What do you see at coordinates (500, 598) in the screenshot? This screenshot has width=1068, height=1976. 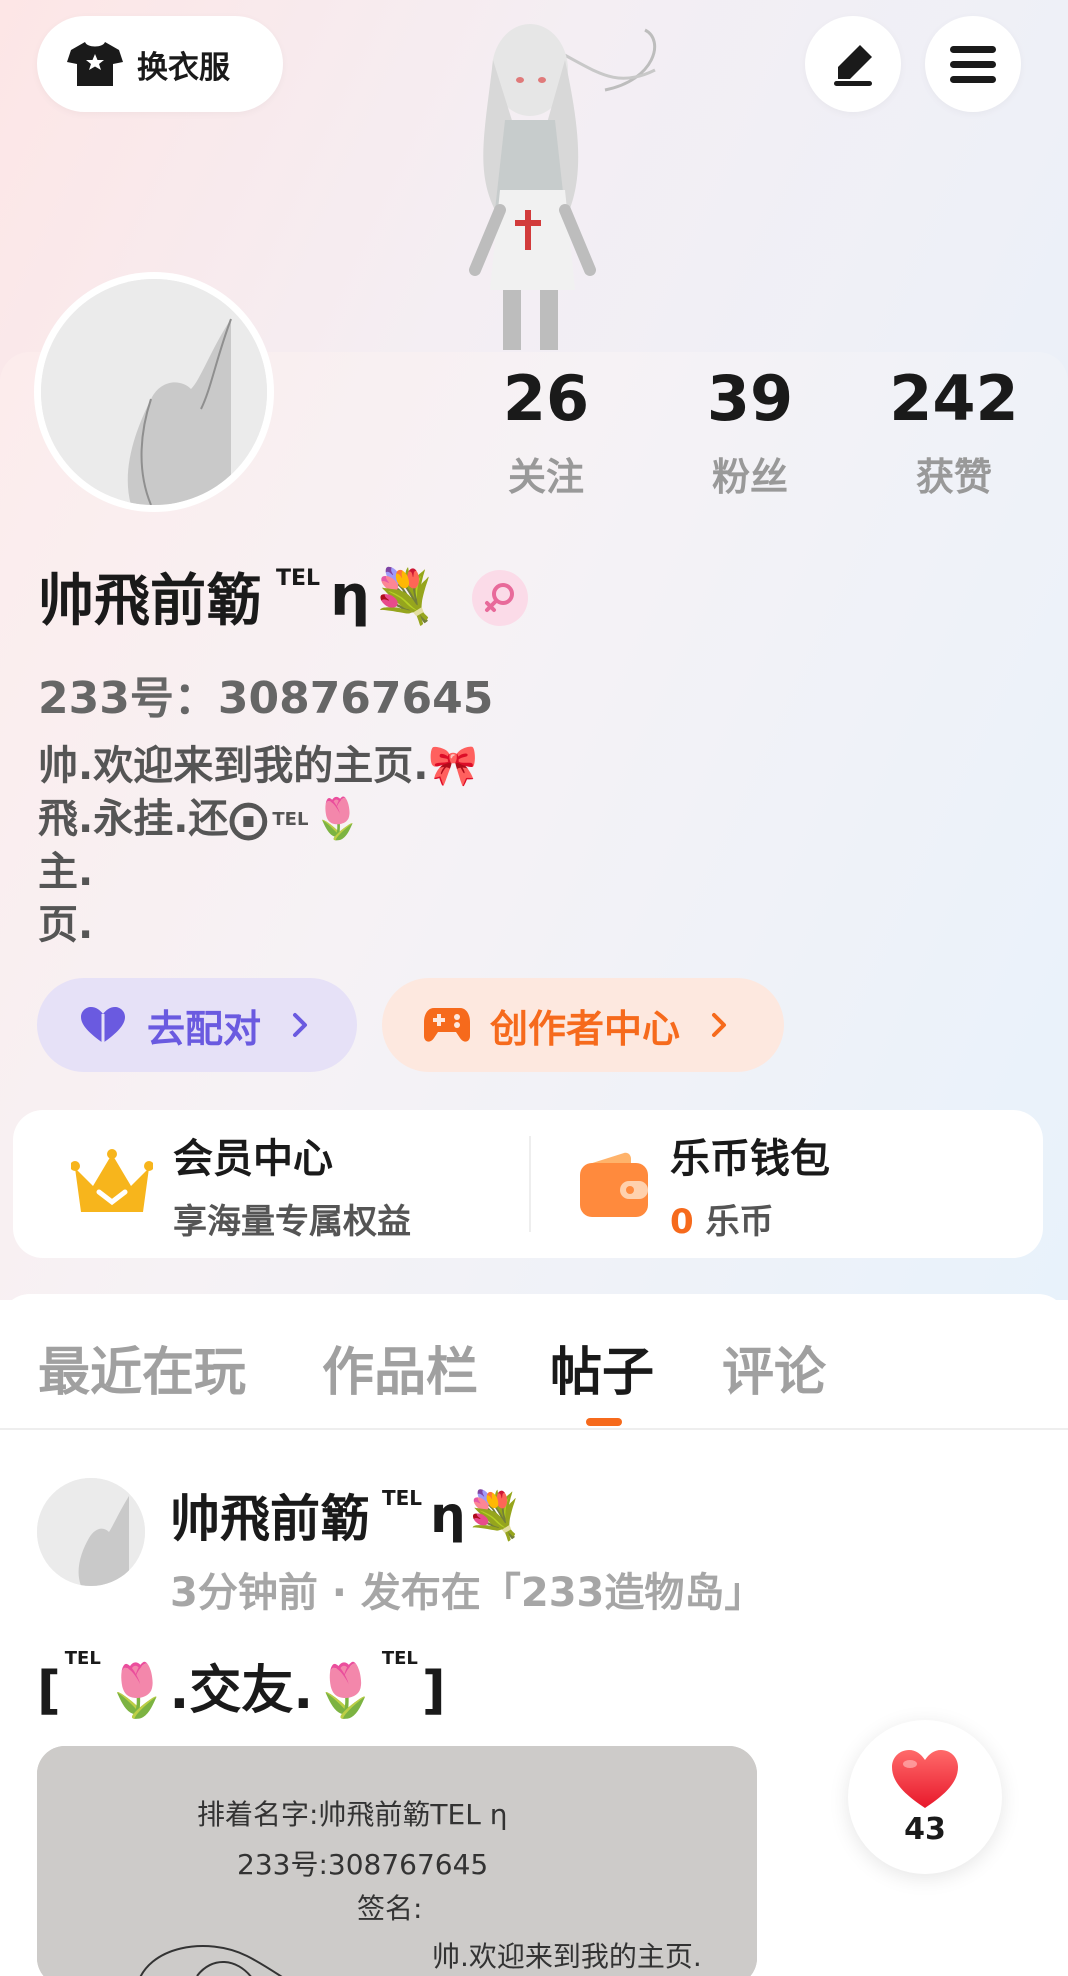 I see `gender-female-icon` at bounding box center [500, 598].